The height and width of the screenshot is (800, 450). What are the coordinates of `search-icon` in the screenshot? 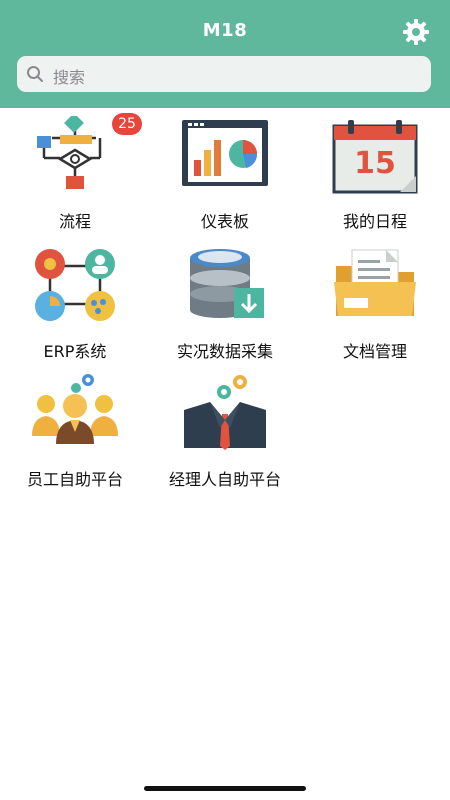 It's located at (35, 74).